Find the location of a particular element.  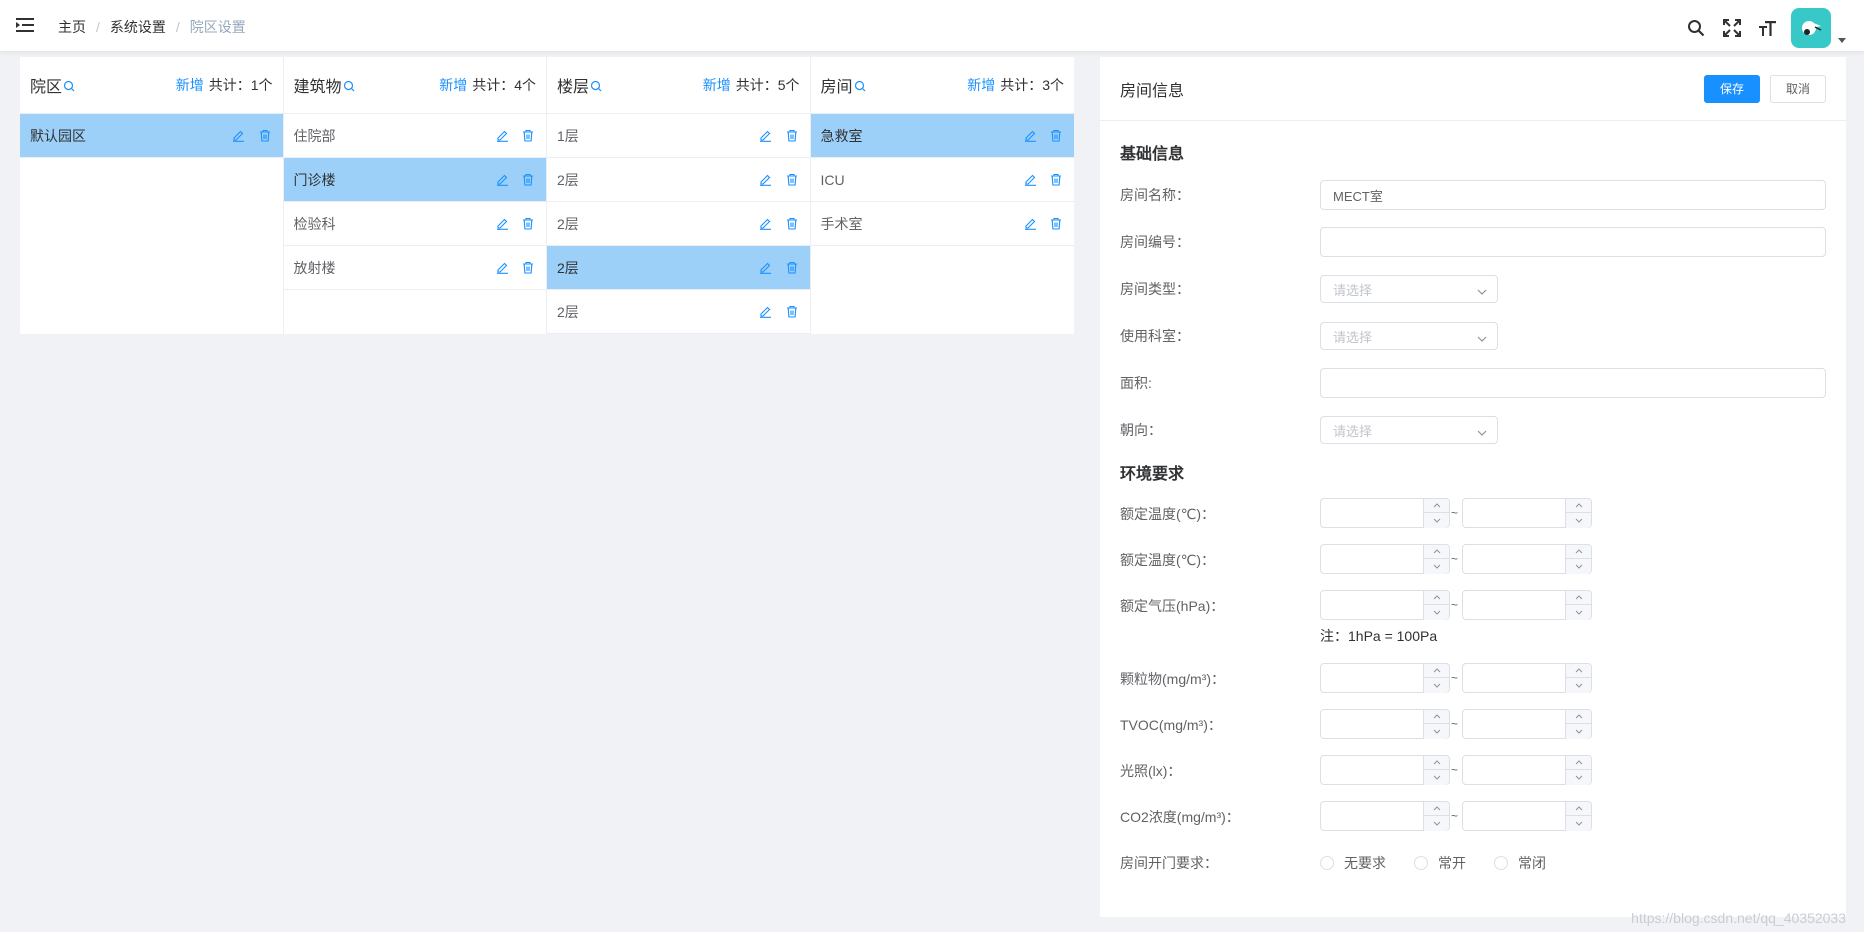

save-button: 保存 is located at coordinates (1732, 88).